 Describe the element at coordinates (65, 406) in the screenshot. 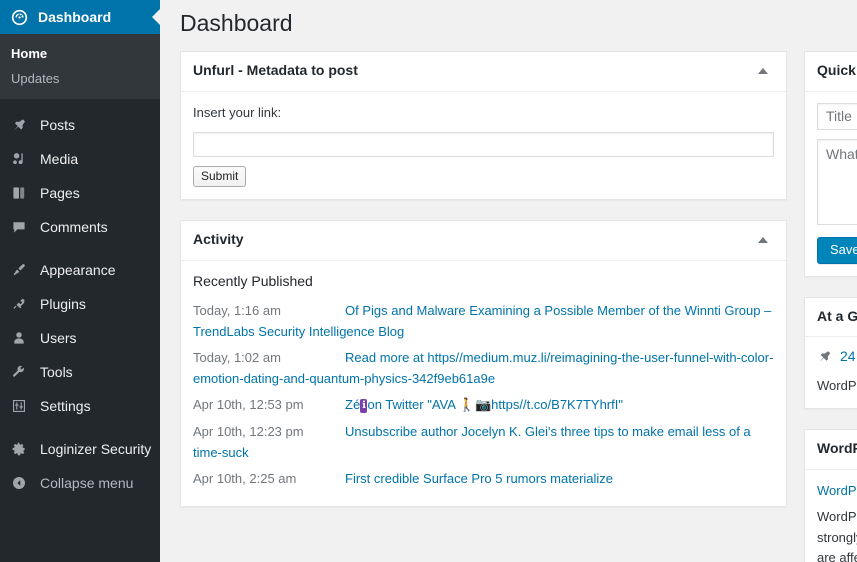

I see `sidebar-item-label: Settings` at that location.